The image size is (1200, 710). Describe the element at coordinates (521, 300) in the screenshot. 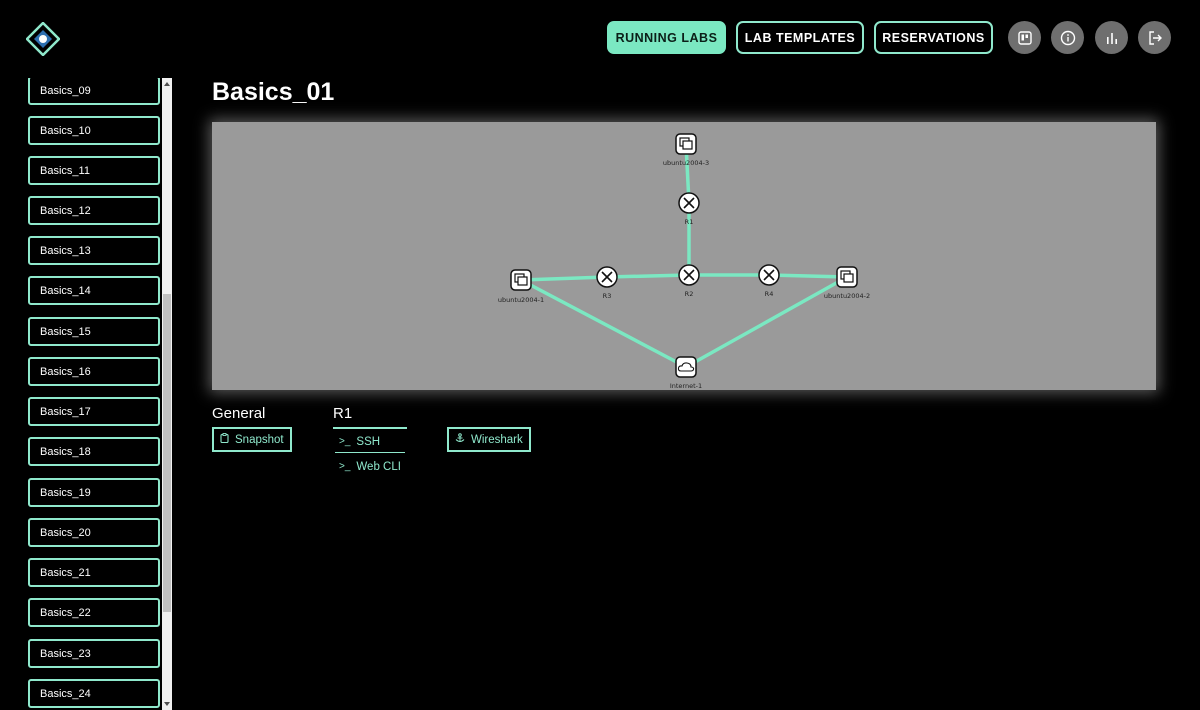

I see `node-label: ubuntu2004-1` at that location.